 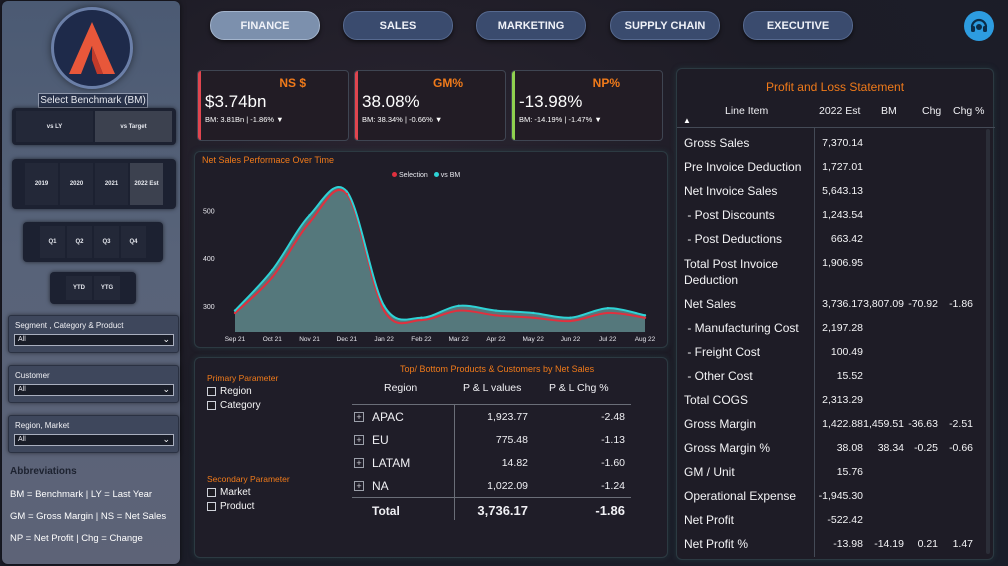 What do you see at coordinates (76, 538) in the screenshot?
I see `abbreviation-line: NP = Net Profit | Chg = Change` at bounding box center [76, 538].